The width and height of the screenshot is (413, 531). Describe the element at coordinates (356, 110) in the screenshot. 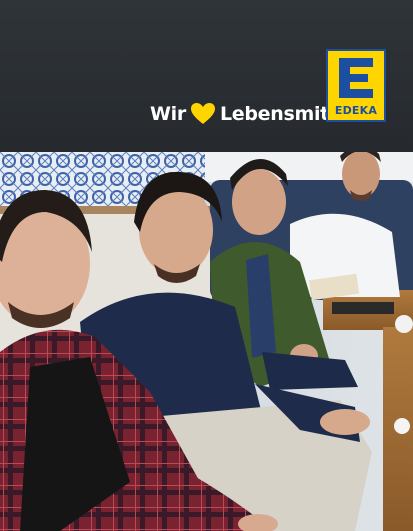

I see `logo-wordmark: EDEKA` at that location.